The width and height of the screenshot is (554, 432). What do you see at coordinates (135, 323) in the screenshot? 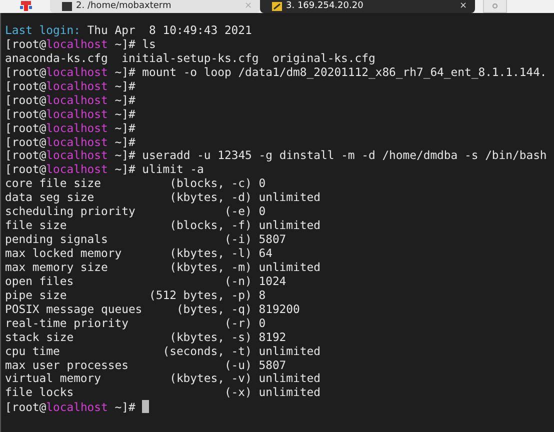
I see `output-line: real-time priority (-r) 0` at bounding box center [135, 323].